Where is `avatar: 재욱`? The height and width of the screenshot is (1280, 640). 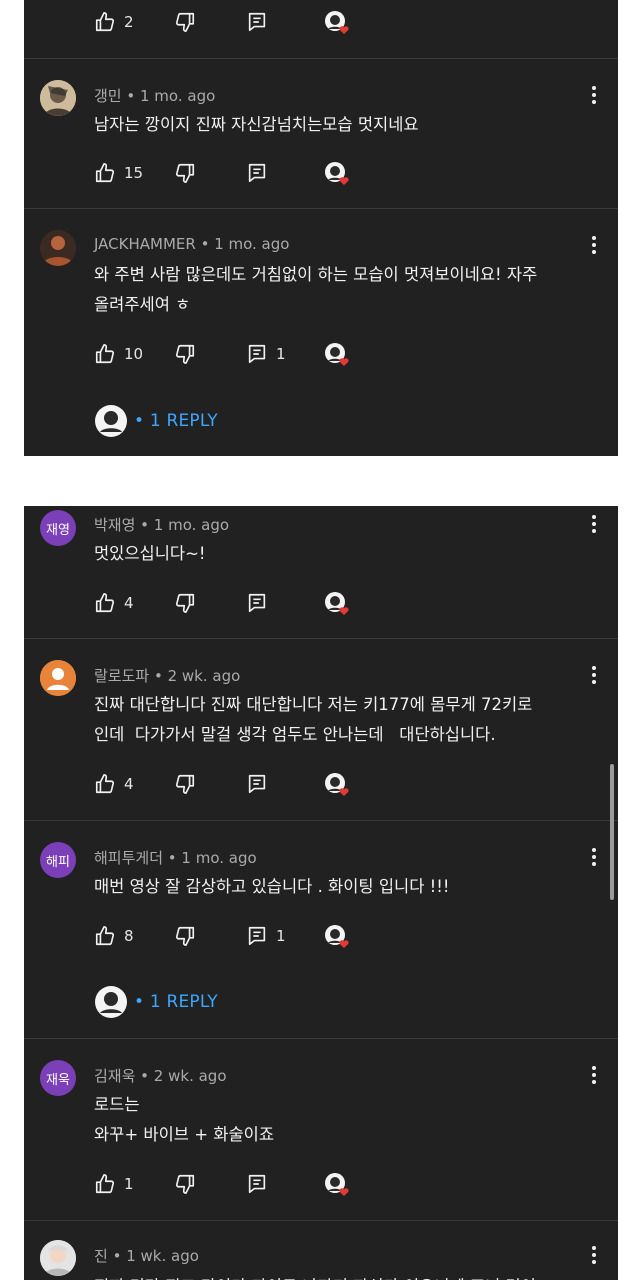
avatar: 재욱 is located at coordinates (58, 1078).